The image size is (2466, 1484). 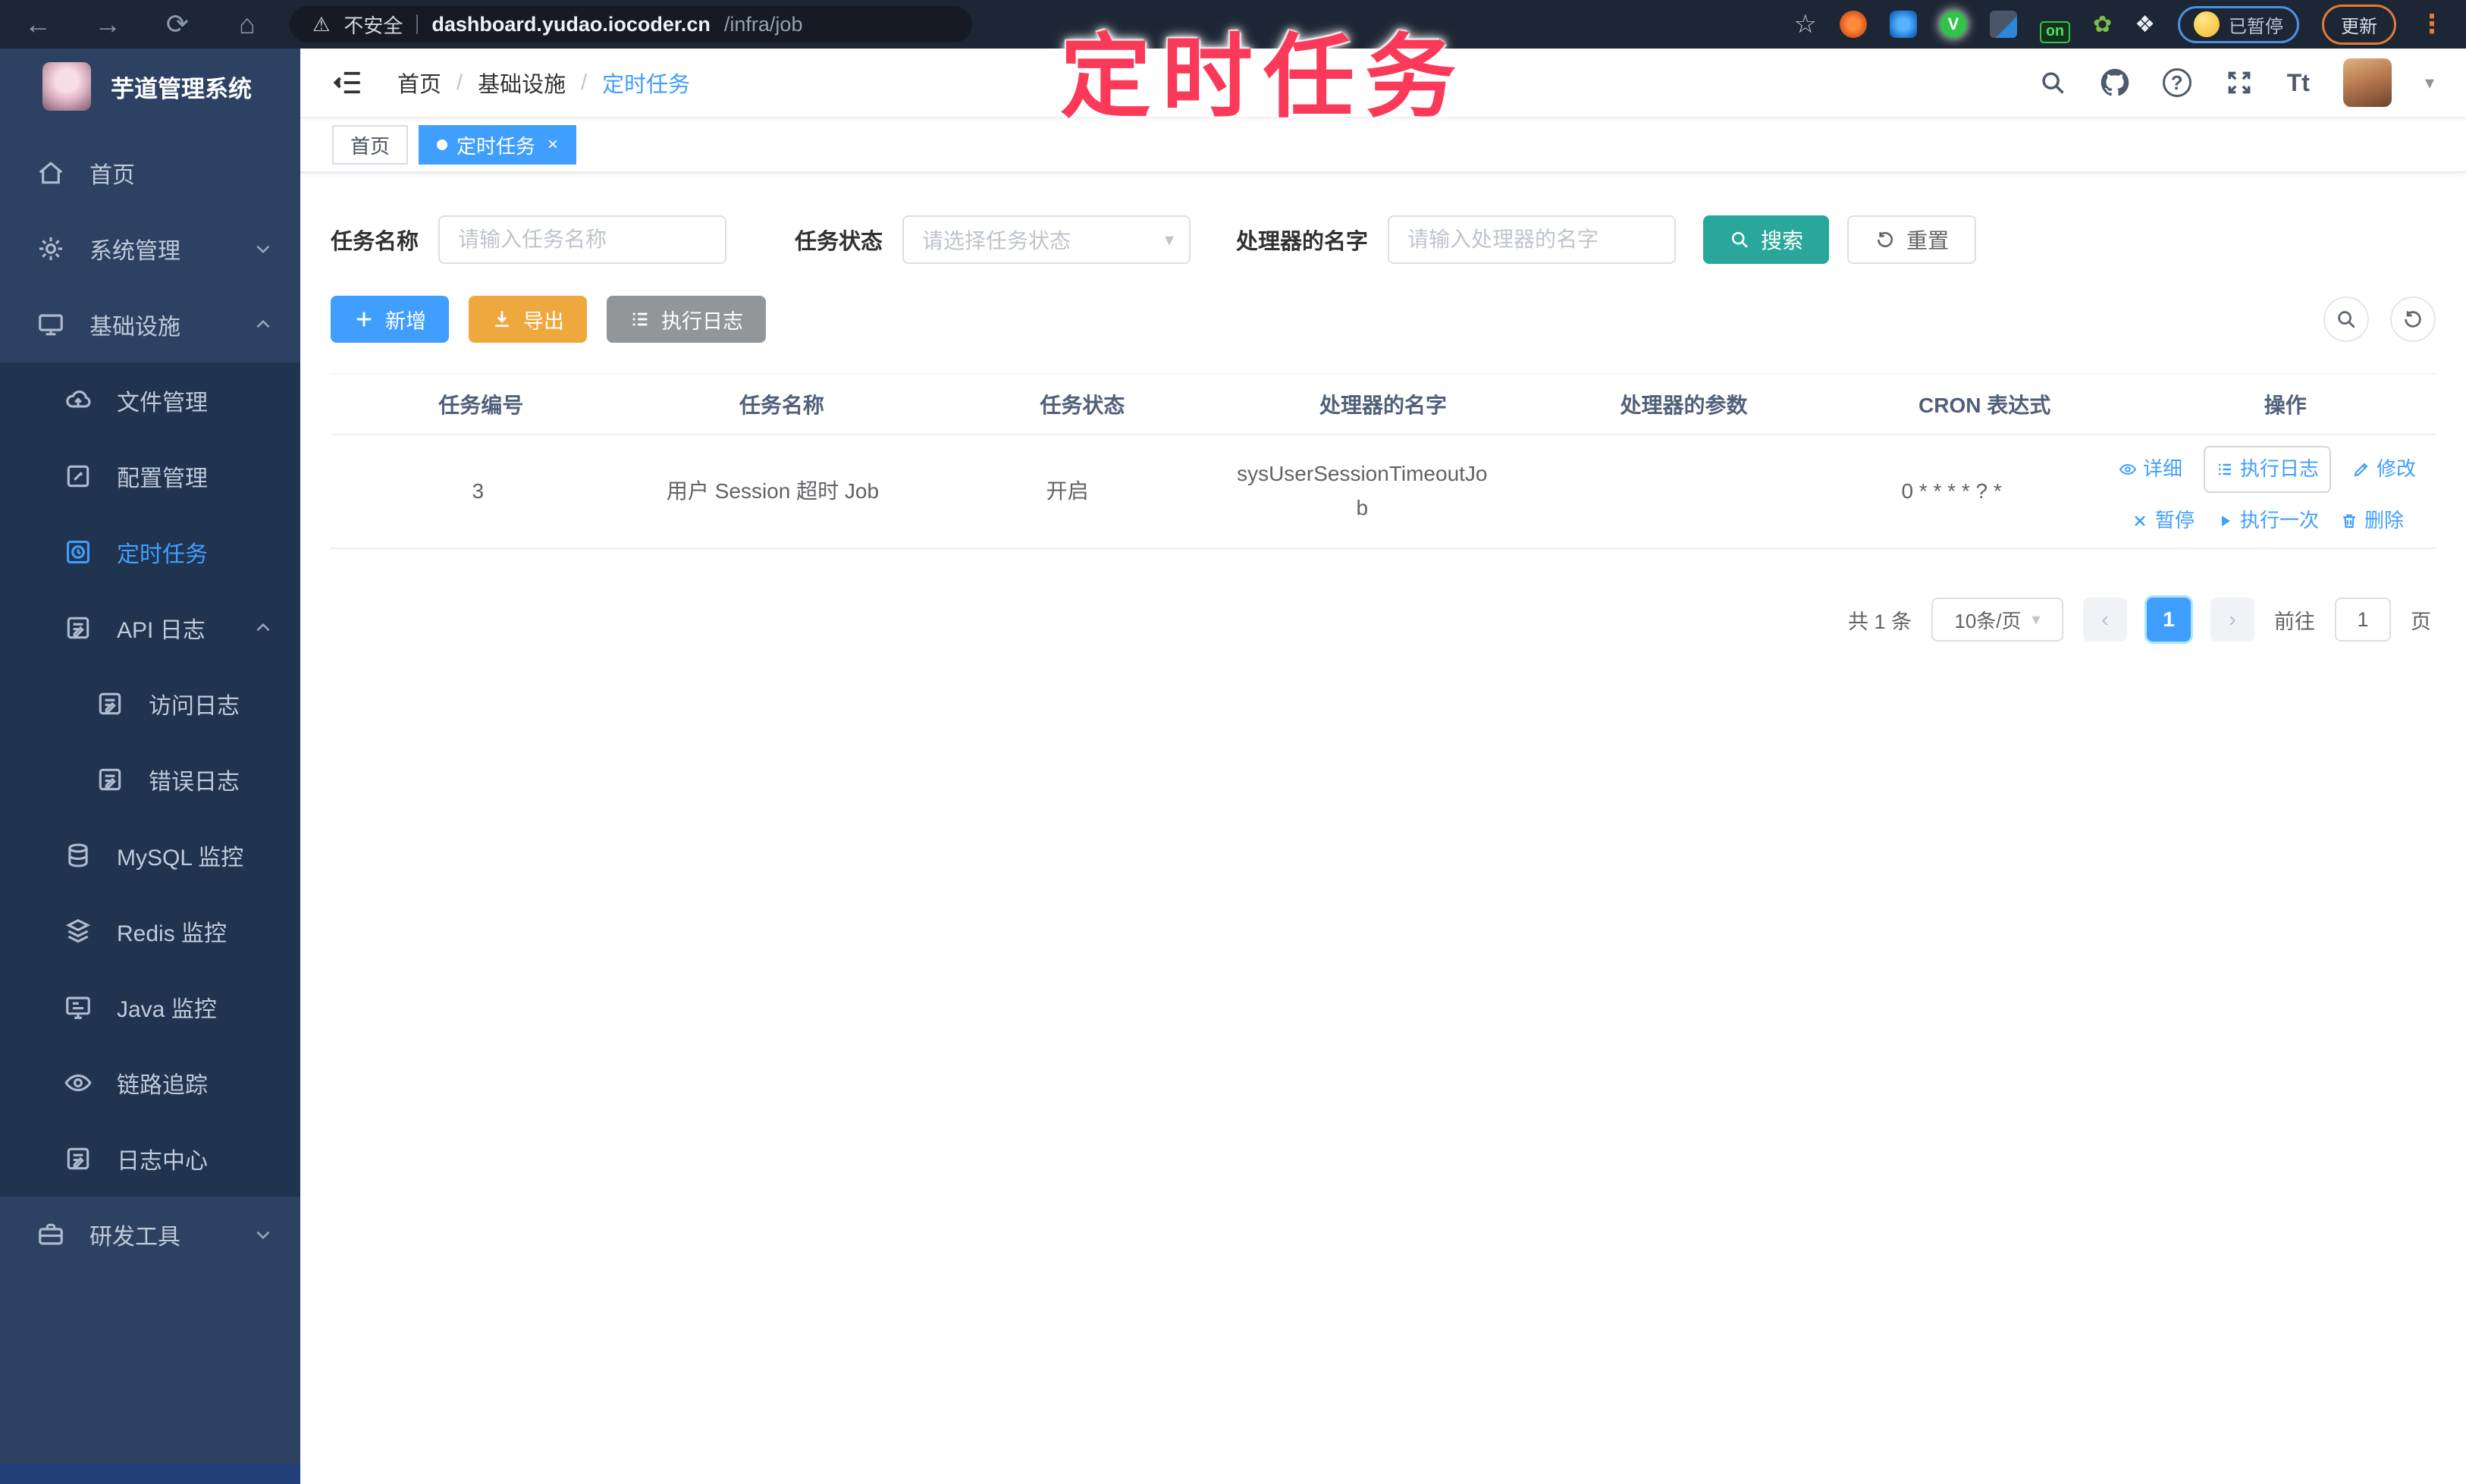 What do you see at coordinates (150, 86) in the screenshot?
I see `app-logo-row: 芋道管理系统` at bounding box center [150, 86].